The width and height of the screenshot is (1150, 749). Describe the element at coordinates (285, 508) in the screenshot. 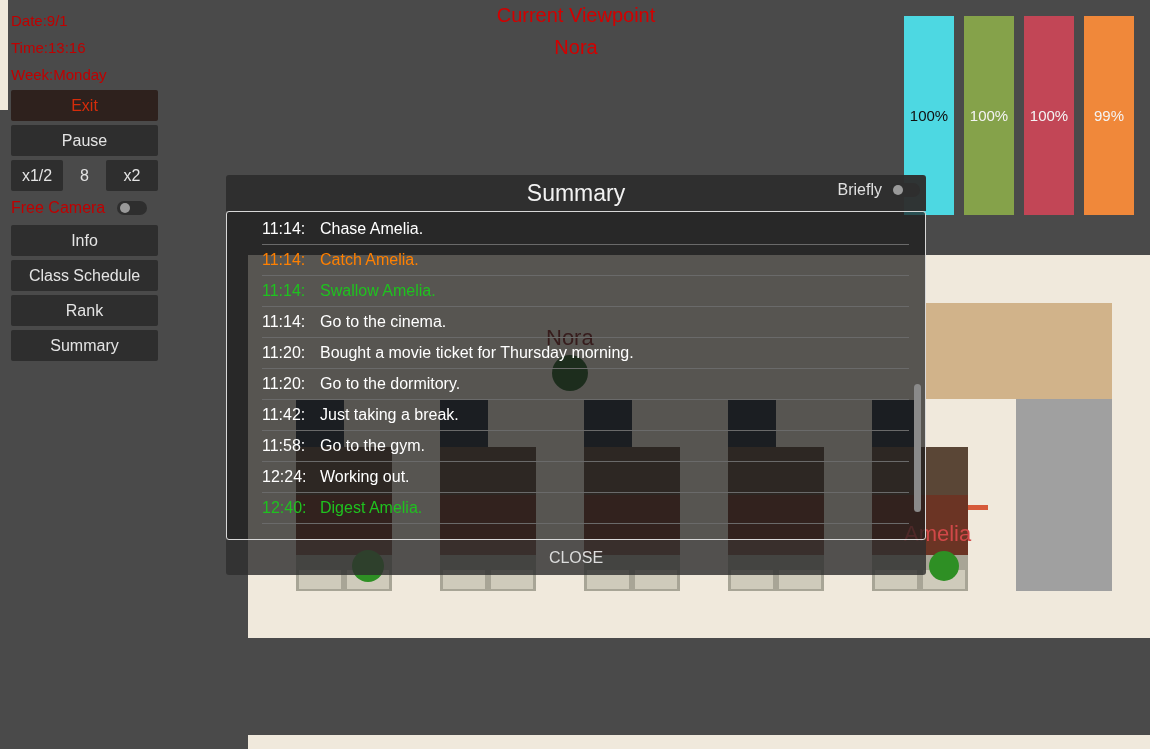

I see `entry-time: 12:40:` at that location.